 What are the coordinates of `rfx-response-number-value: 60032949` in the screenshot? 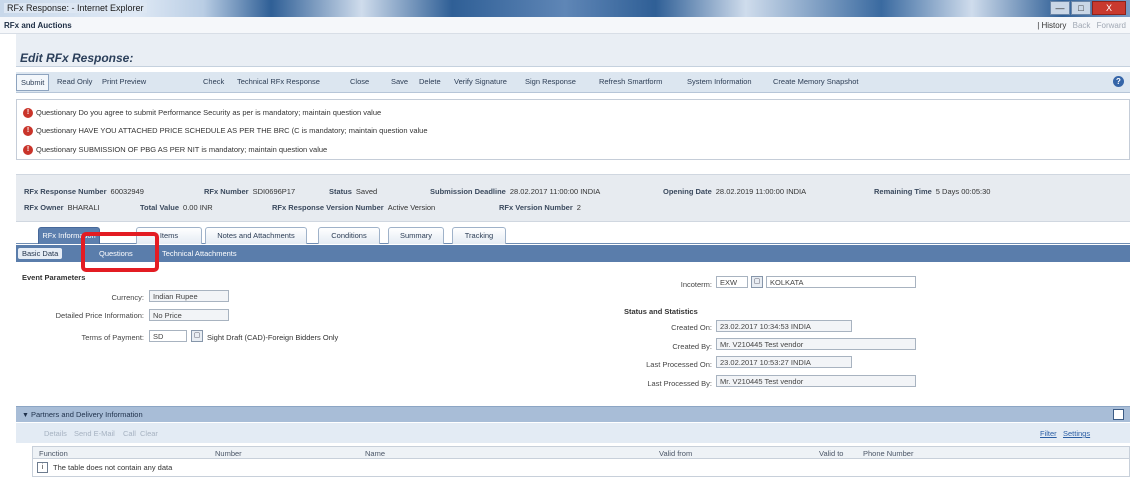 It's located at (127, 191).